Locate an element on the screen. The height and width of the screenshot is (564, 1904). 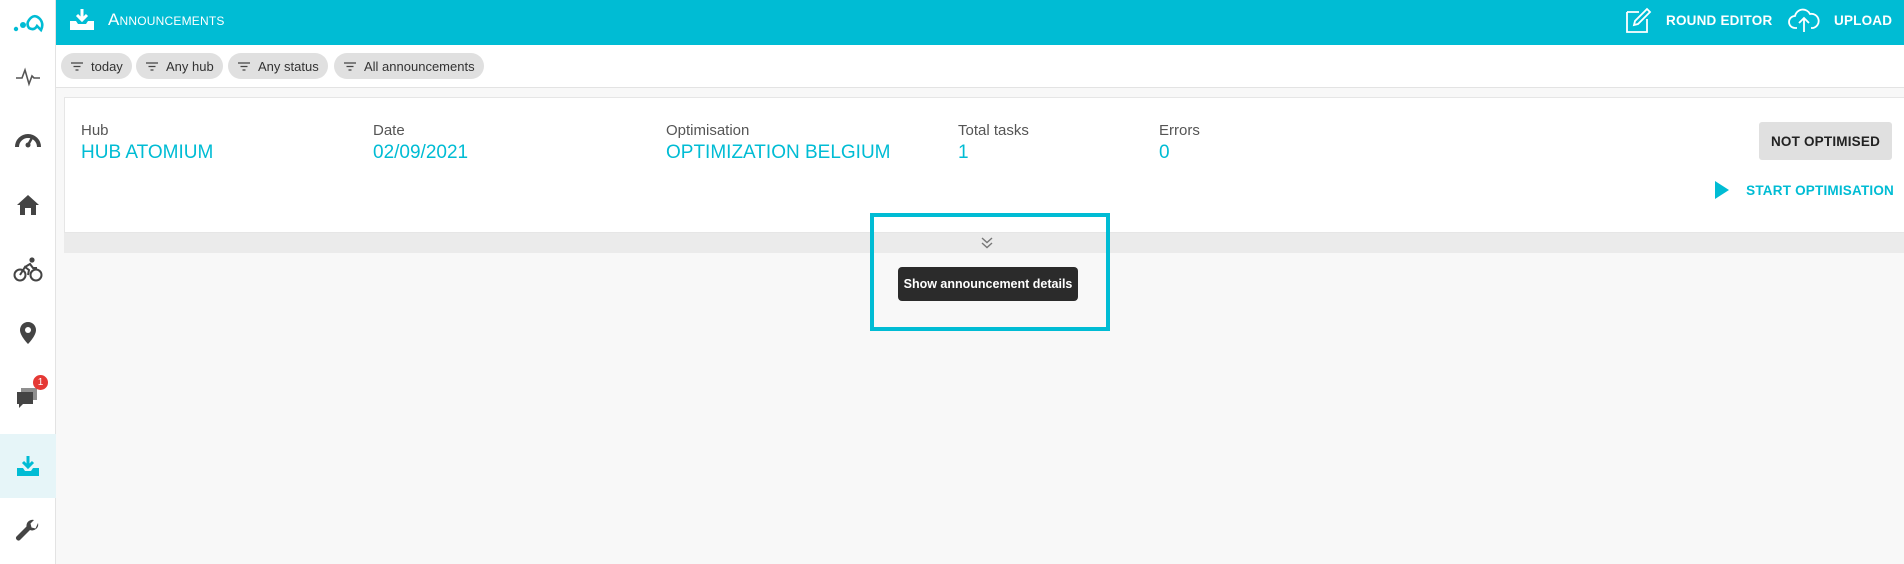
errors-label: Errors is located at coordinates (1179, 130).